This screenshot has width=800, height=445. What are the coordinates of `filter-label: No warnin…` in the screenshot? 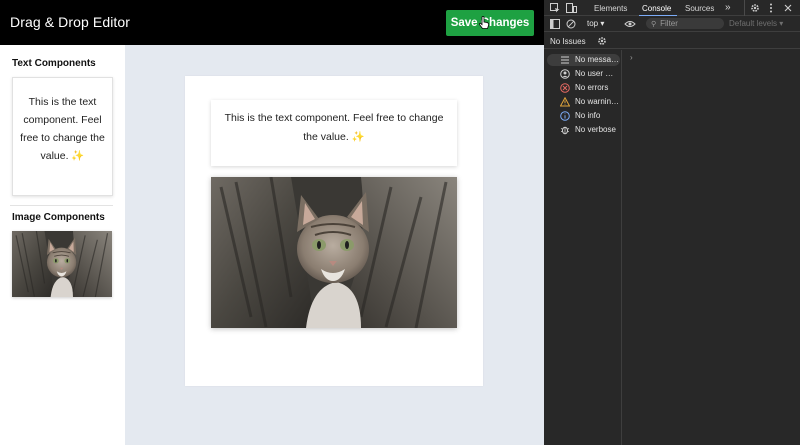 It's located at (597, 101).